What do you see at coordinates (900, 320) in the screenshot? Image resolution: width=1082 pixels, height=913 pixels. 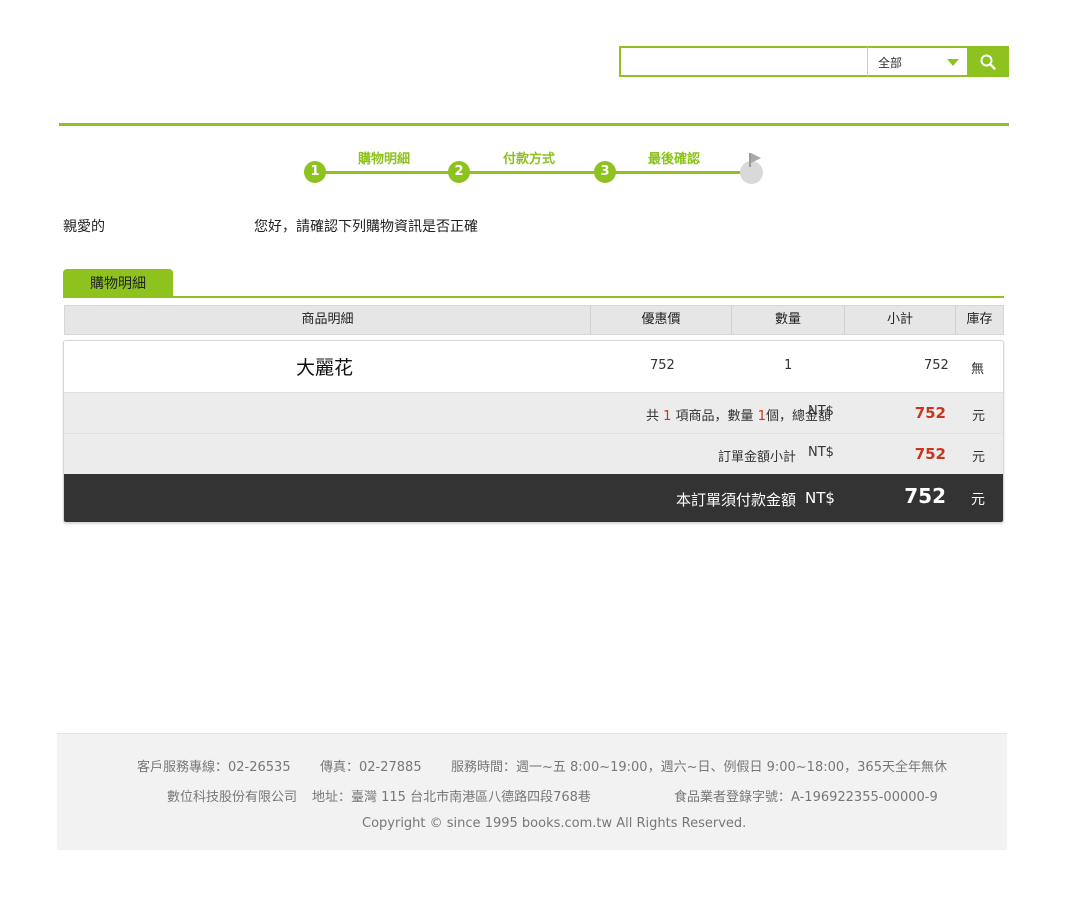 I see `col-subtotal: 小計` at bounding box center [900, 320].